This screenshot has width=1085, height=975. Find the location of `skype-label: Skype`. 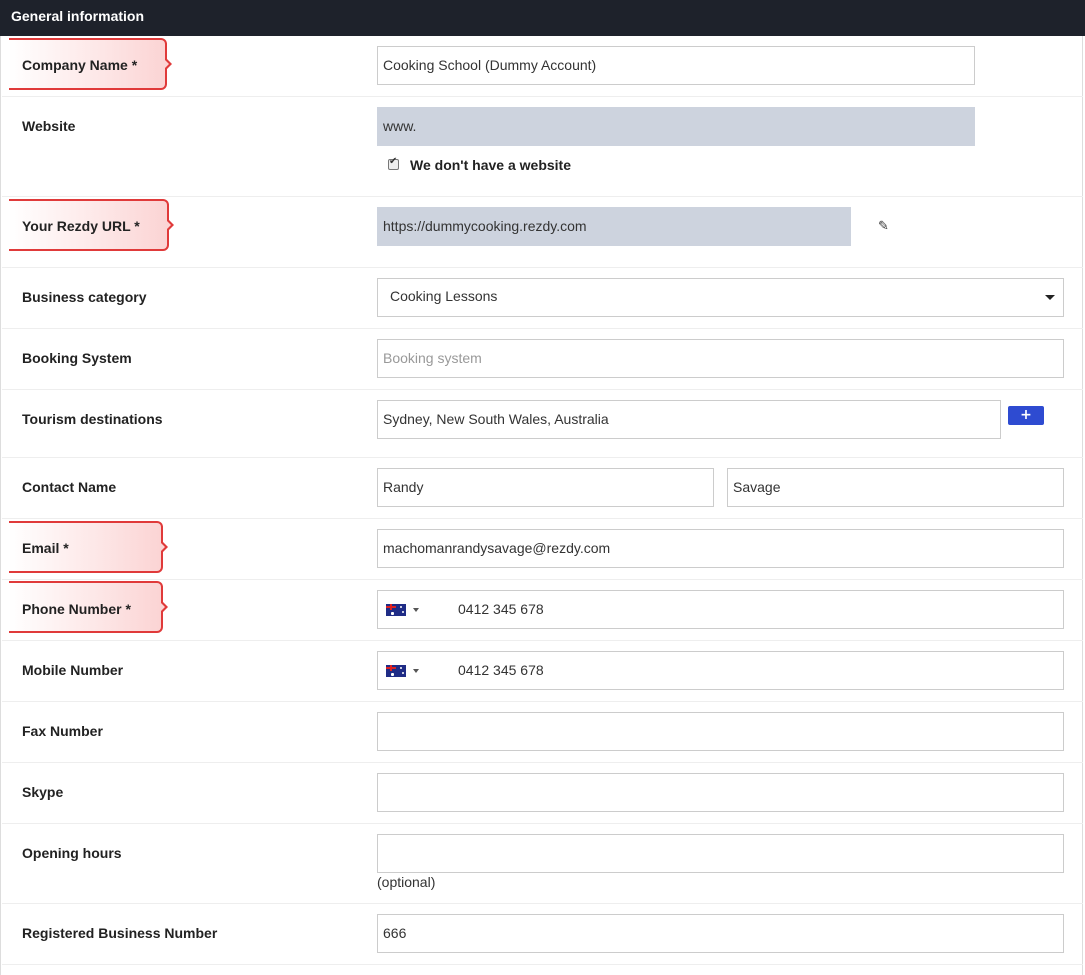

skype-label: Skype is located at coordinates (43, 792).